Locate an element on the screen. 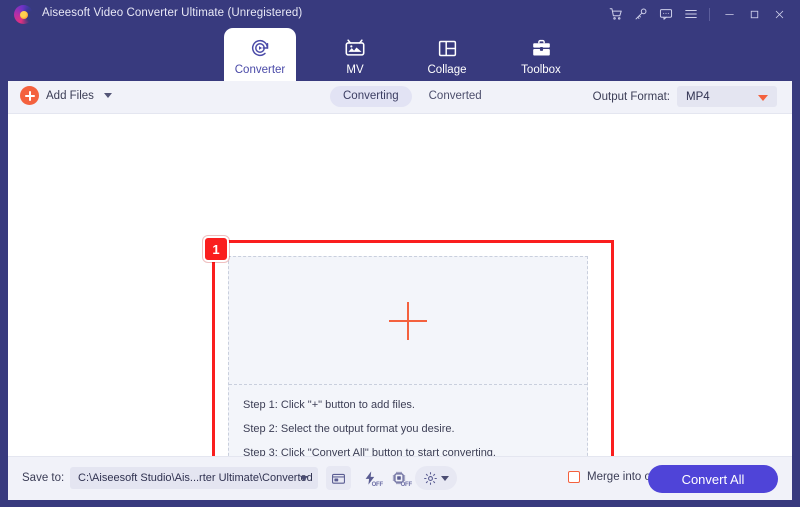 The height and width of the screenshot is (507, 800). close-icon is located at coordinates (779, 14).